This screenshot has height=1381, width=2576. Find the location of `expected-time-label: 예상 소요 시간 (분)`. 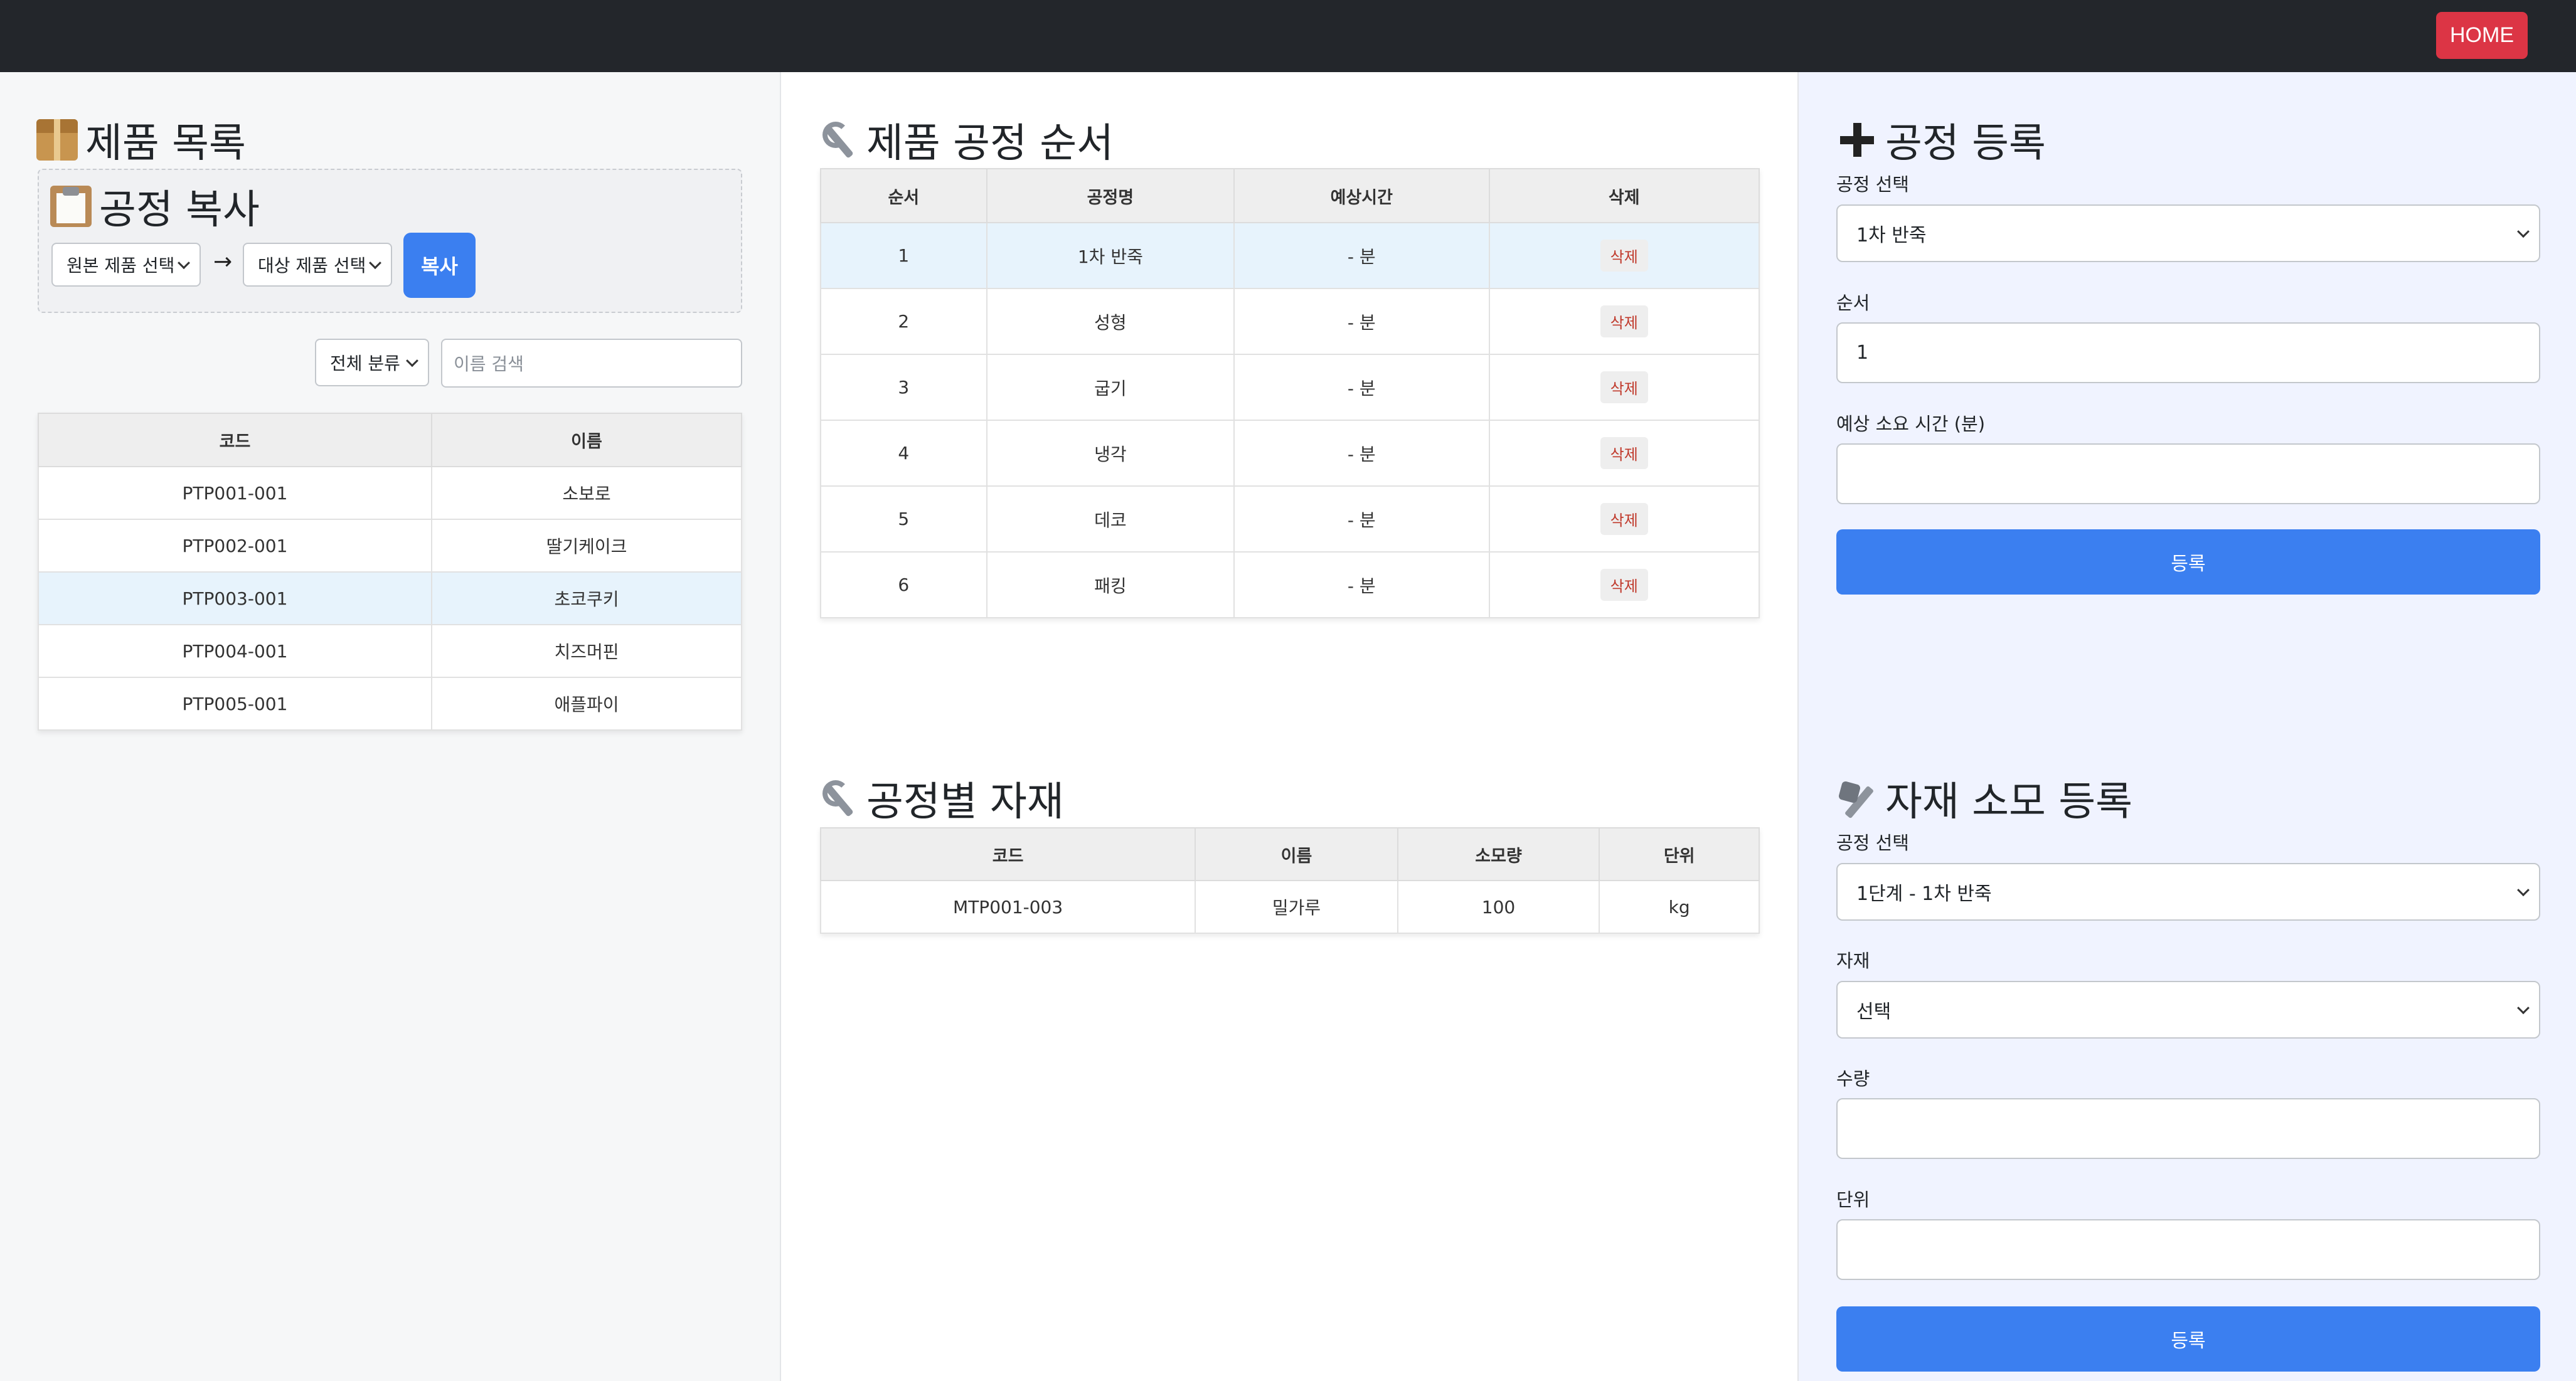

expected-time-label: 예상 소요 시간 (분) is located at coordinates (1911, 424).